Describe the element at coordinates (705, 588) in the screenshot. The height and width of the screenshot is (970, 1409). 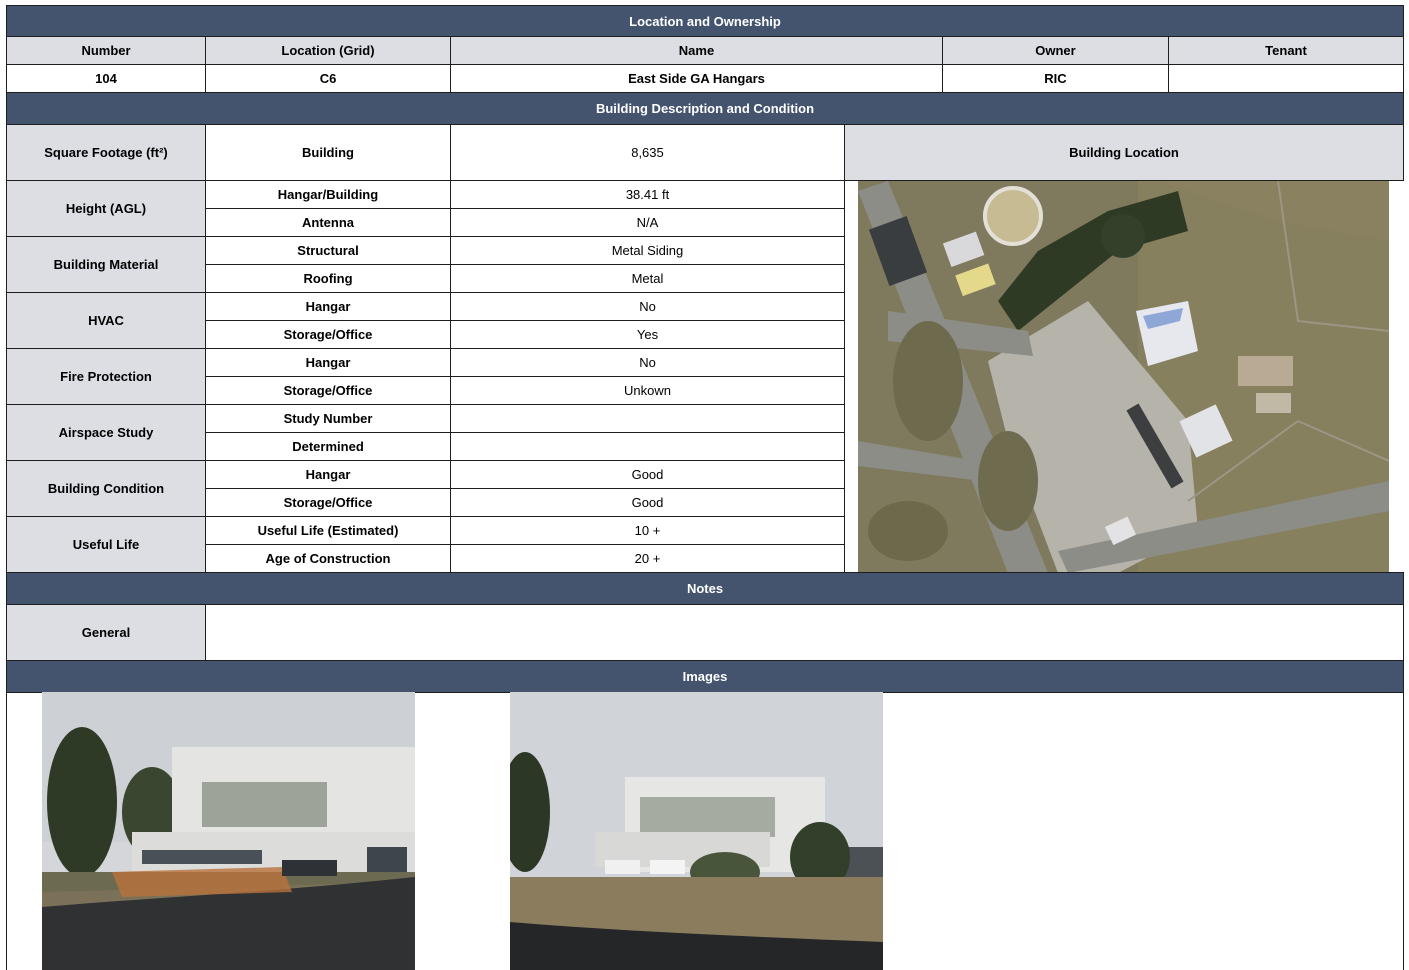
I see `section-notes: Notes` at that location.